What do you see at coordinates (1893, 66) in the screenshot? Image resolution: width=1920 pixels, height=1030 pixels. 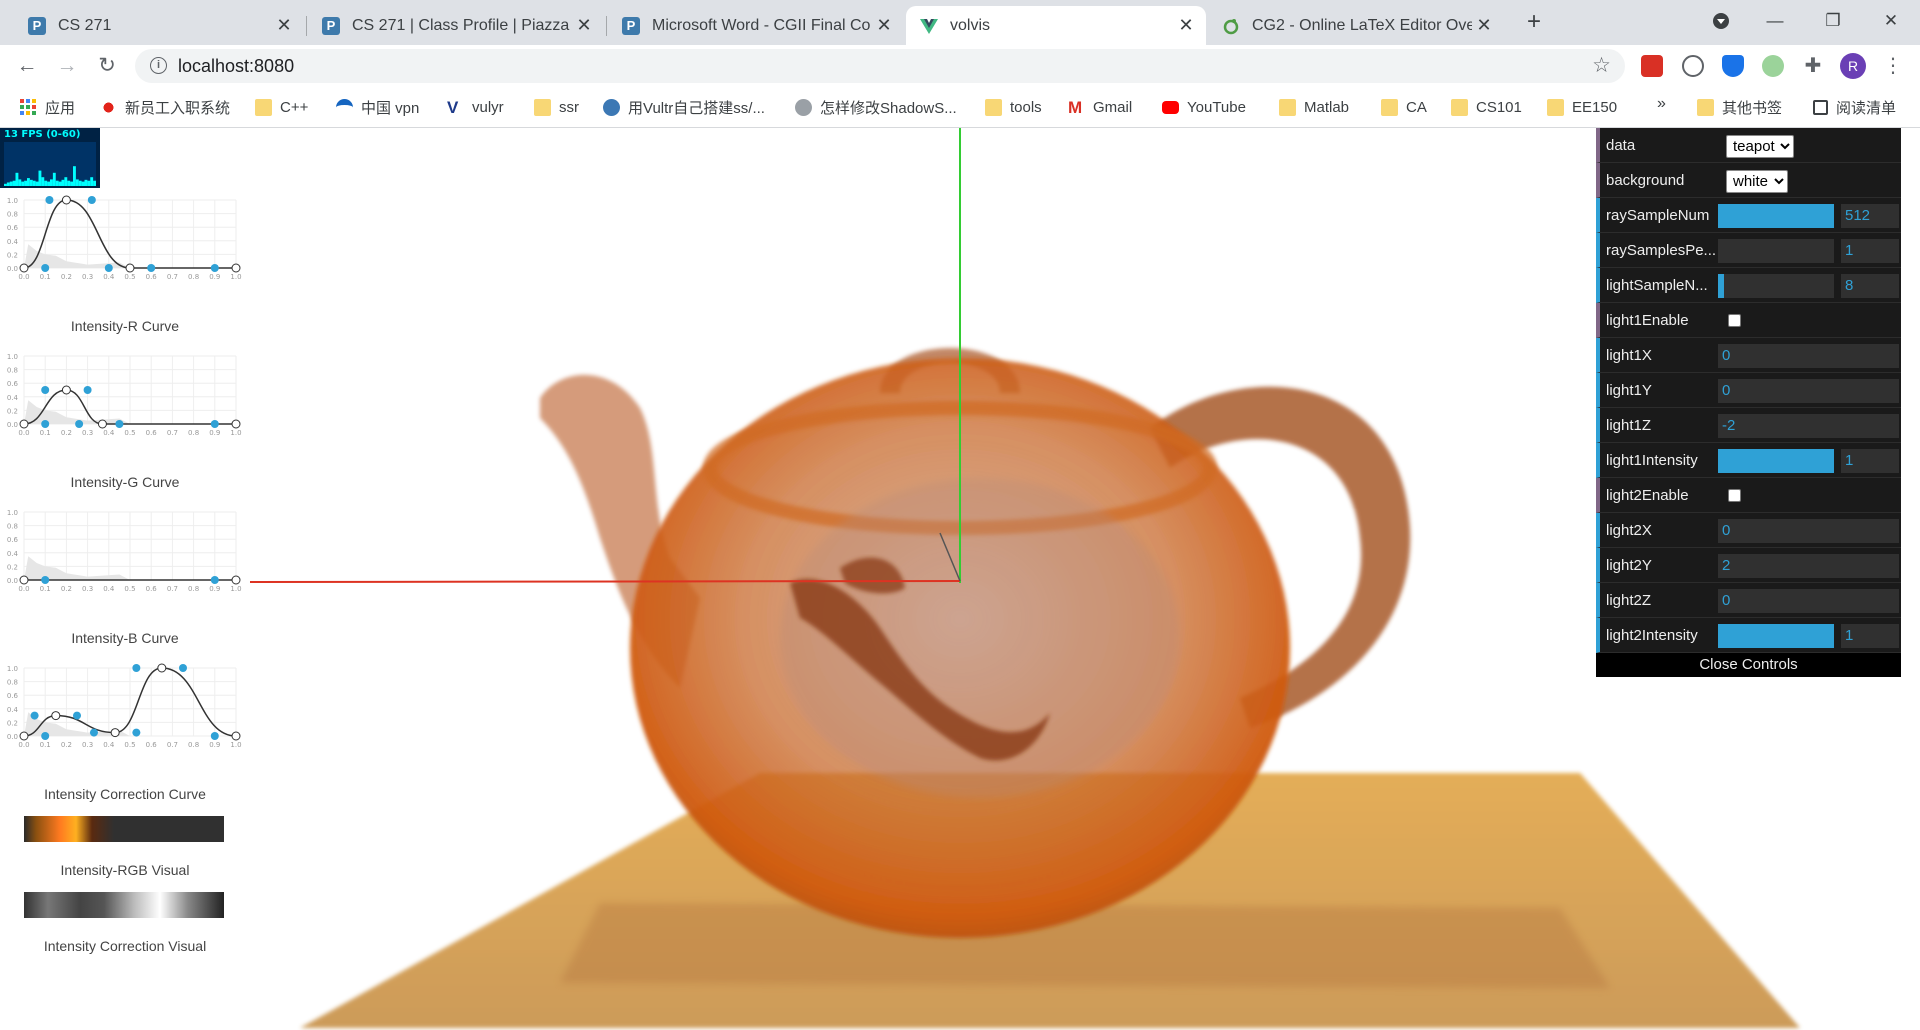 I see `kebab-menu-icon: ⋮` at bounding box center [1893, 66].